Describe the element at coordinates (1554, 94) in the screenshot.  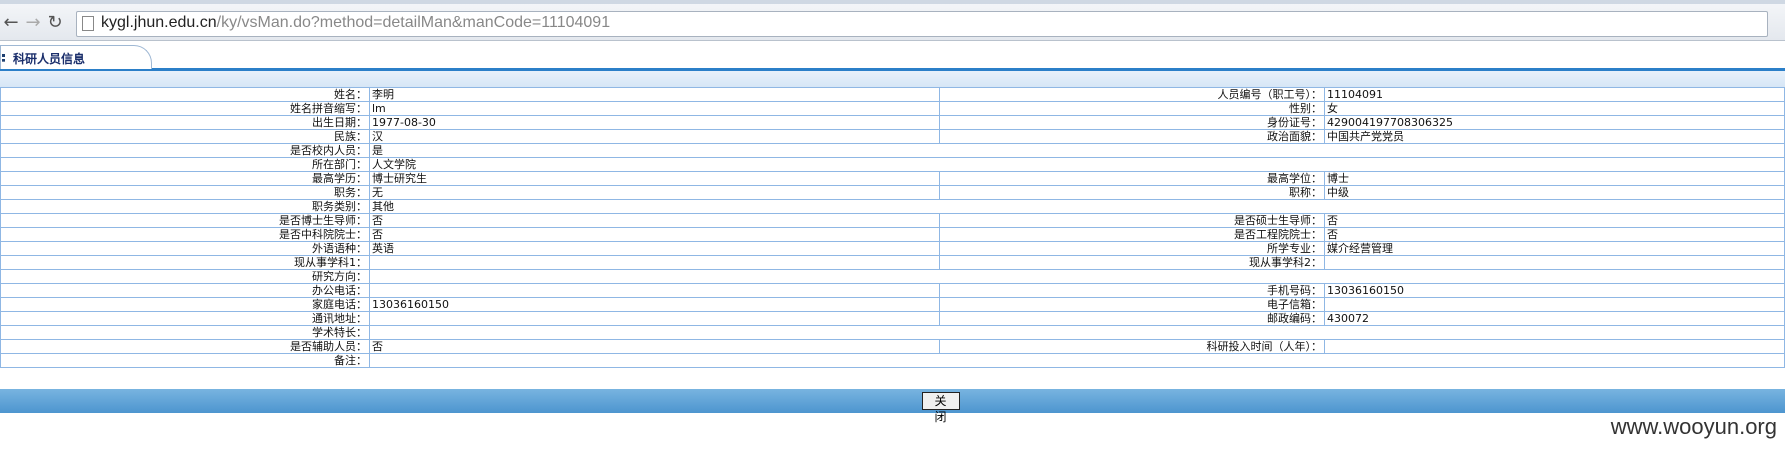
I see `field-value: 11104091` at that location.